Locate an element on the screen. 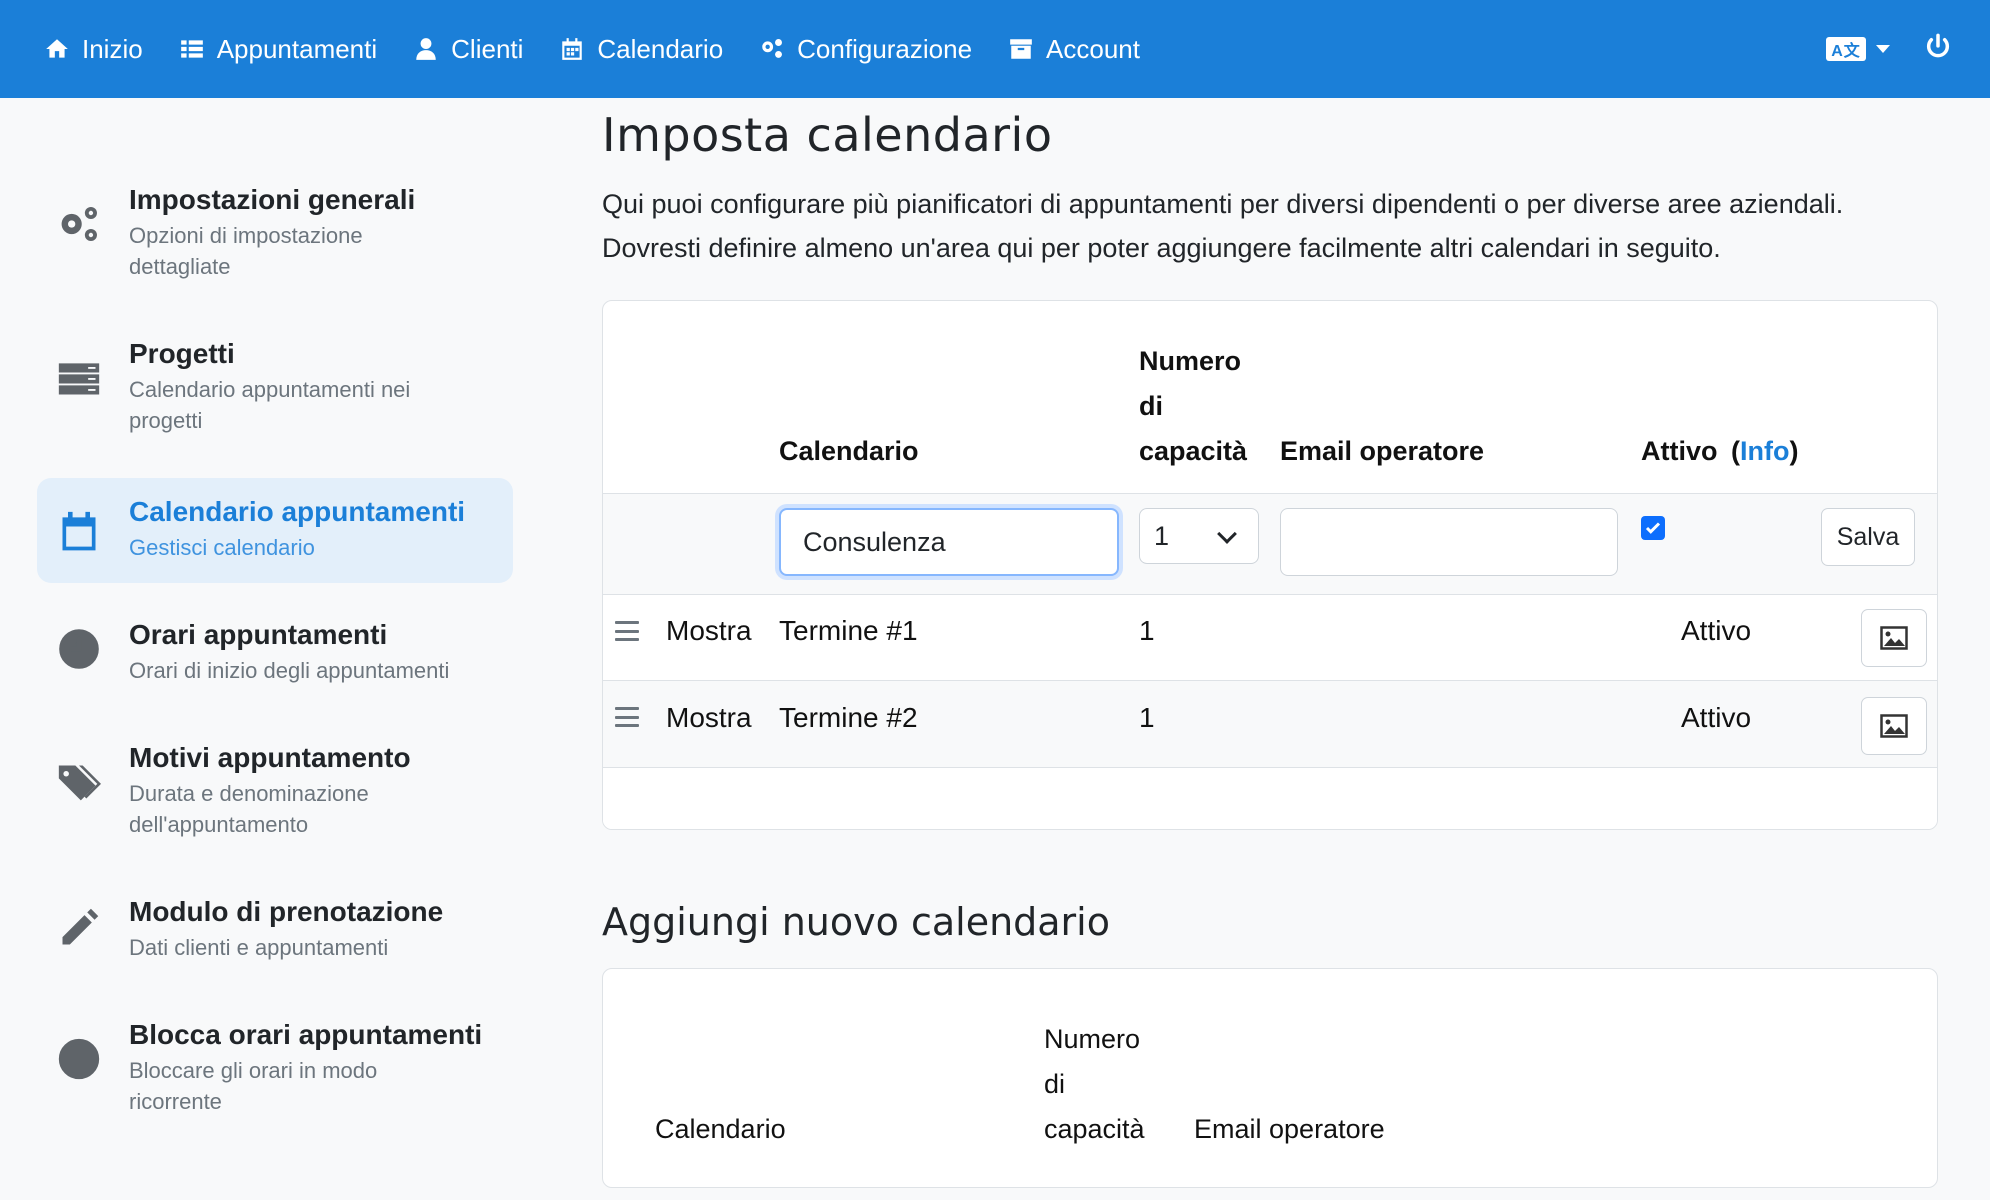 The image size is (1990, 1200). nav-label: Configurazione is located at coordinates (885, 48).